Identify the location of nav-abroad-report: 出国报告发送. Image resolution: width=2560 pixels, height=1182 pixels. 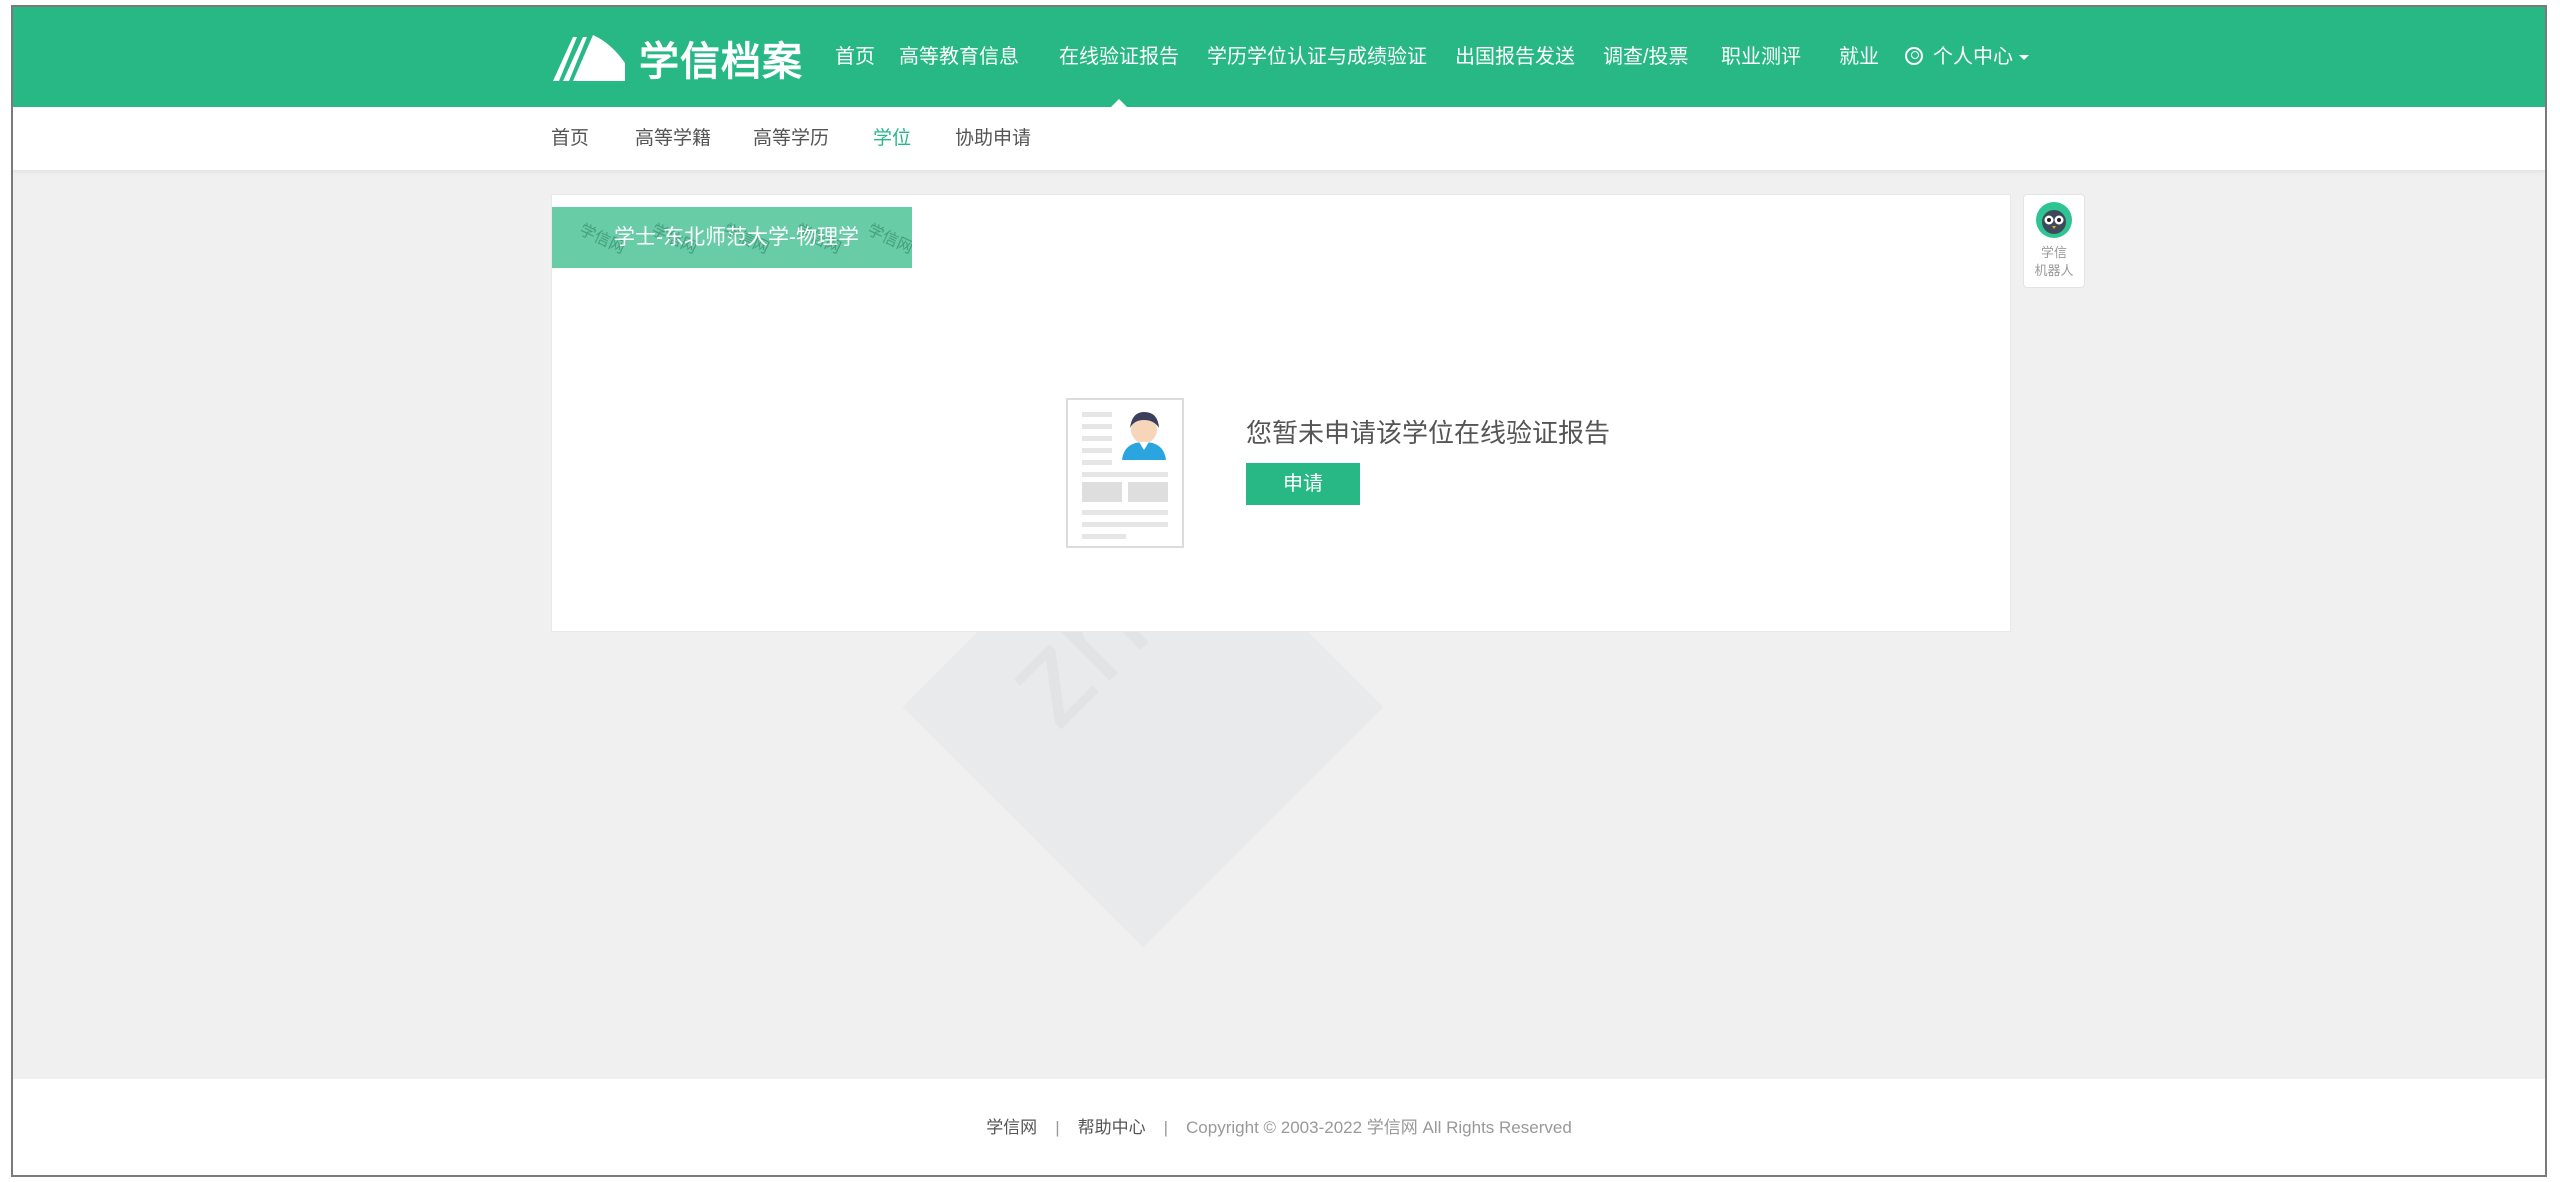
(1515, 57).